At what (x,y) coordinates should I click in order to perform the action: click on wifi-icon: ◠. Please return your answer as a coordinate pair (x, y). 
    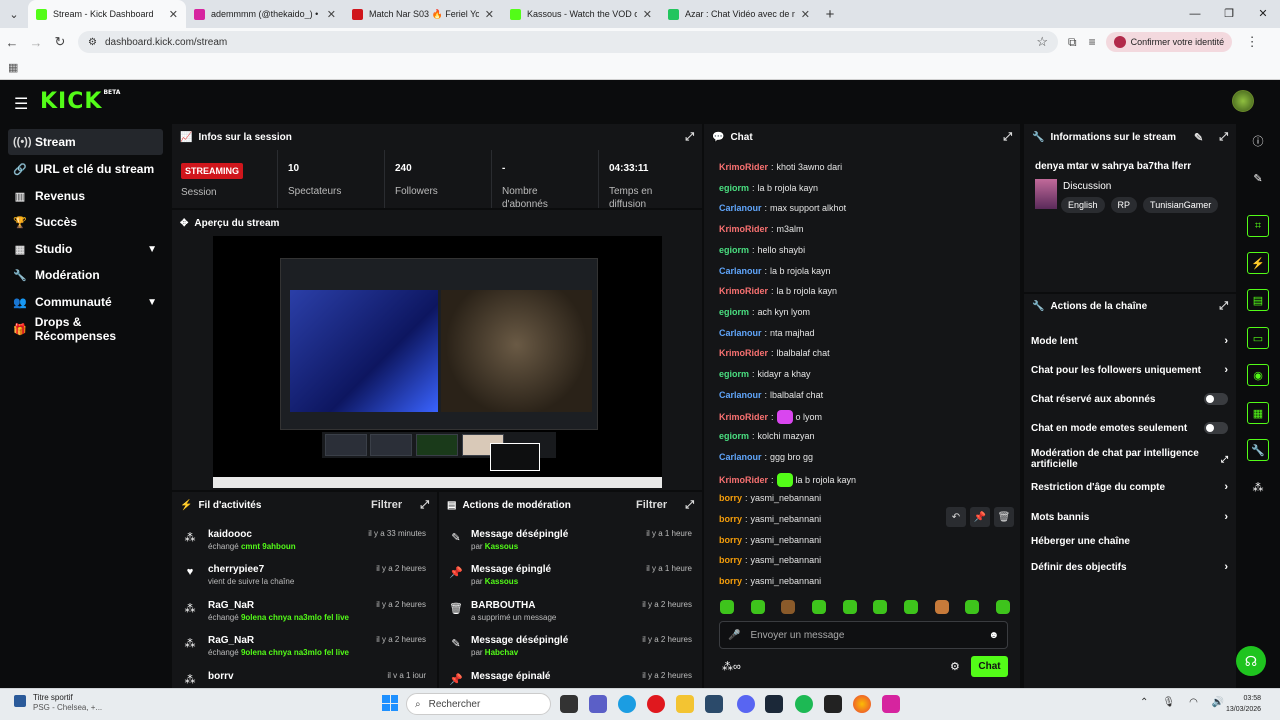
    Looking at the image, I should click on (1193, 702).